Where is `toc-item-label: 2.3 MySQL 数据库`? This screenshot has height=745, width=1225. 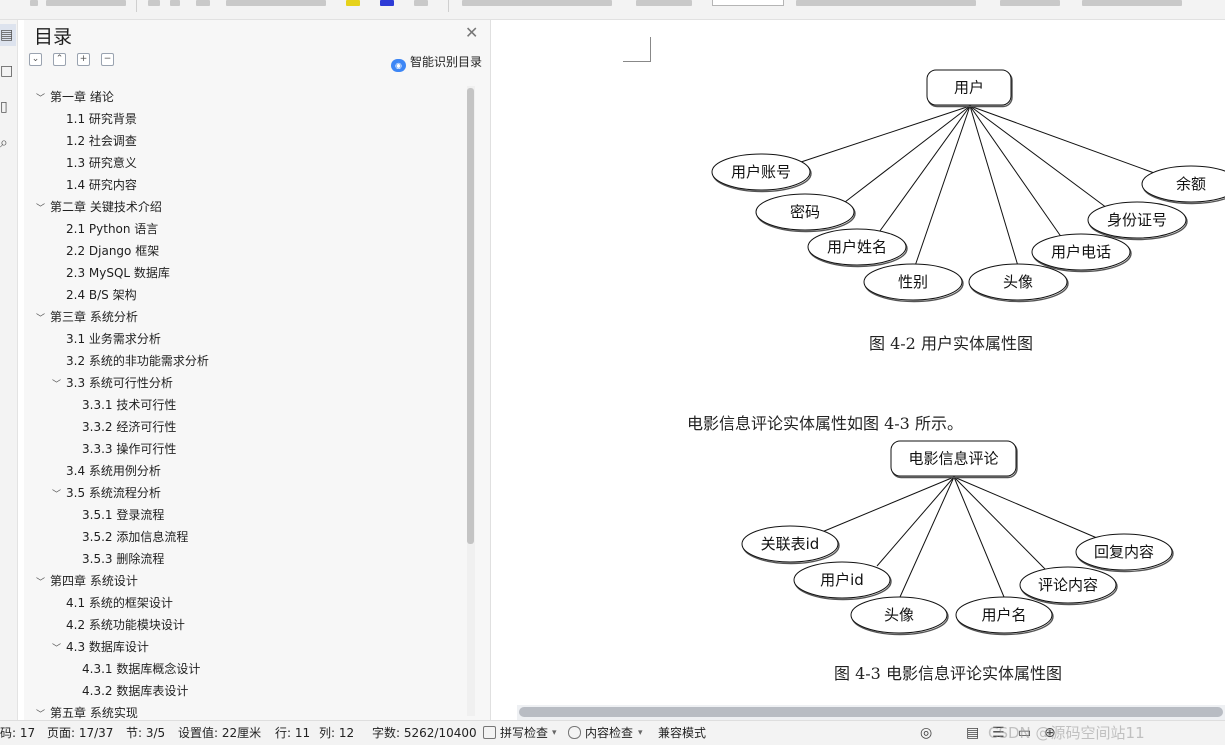 toc-item-label: 2.3 MySQL 数据库 is located at coordinates (118, 273).